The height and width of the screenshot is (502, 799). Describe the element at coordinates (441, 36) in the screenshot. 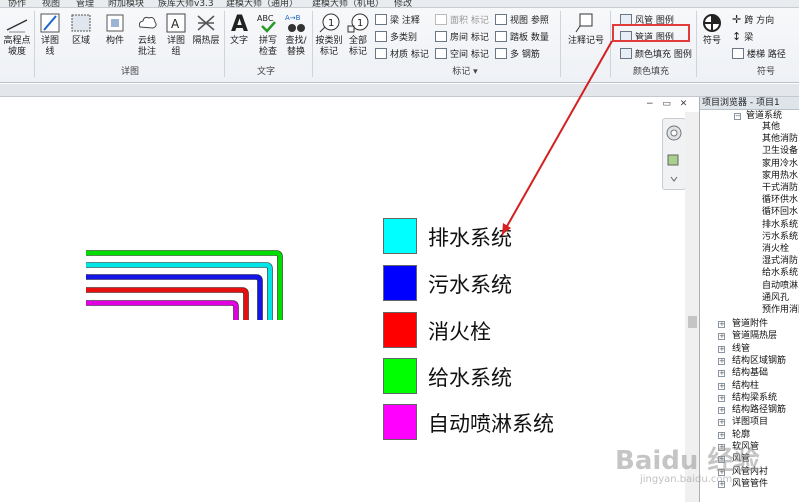

I see `room-tag-icon` at that location.